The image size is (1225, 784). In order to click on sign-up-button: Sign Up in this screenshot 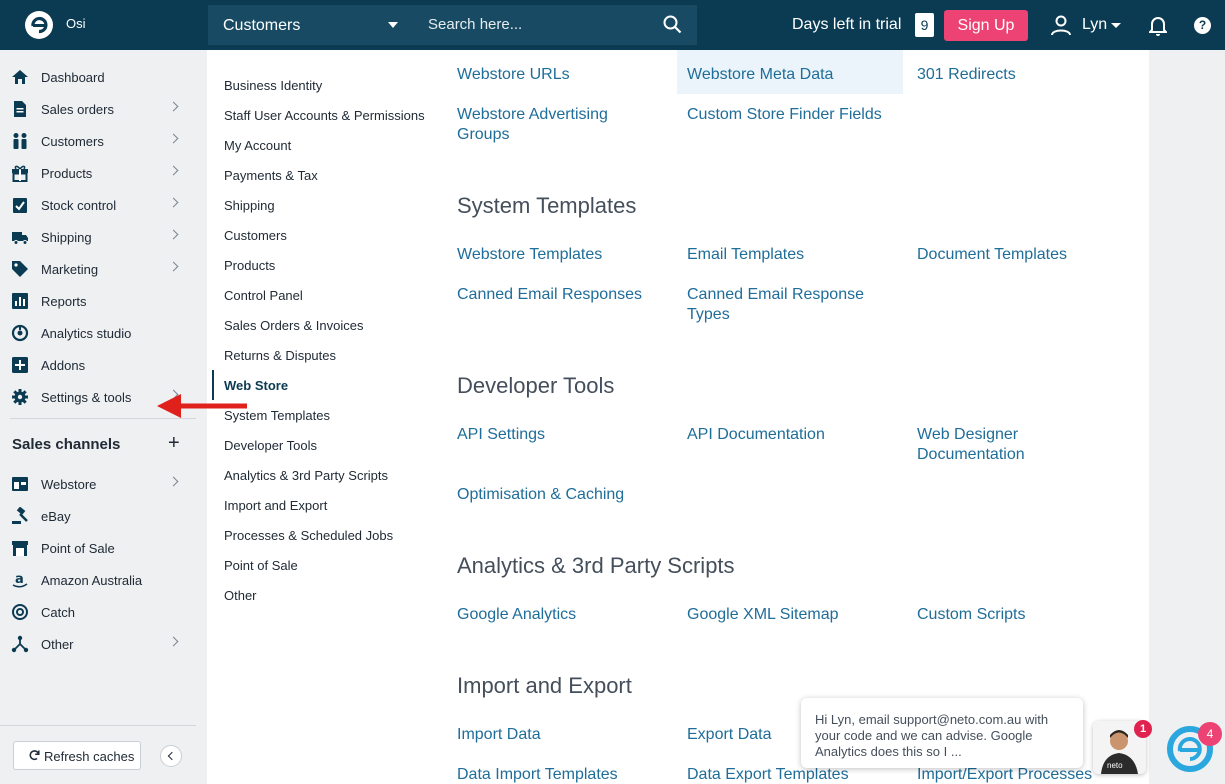, I will do `click(986, 25)`.